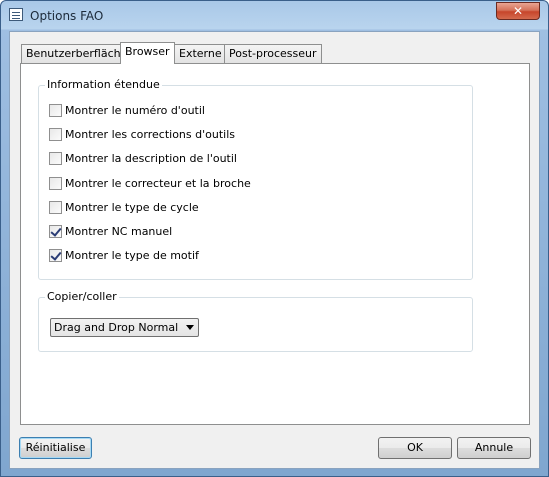 This screenshot has width=549, height=477. What do you see at coordinates (67, 16) in the screenshot?
I see `window-title: Options FAO` at bounding box center [67, 16].